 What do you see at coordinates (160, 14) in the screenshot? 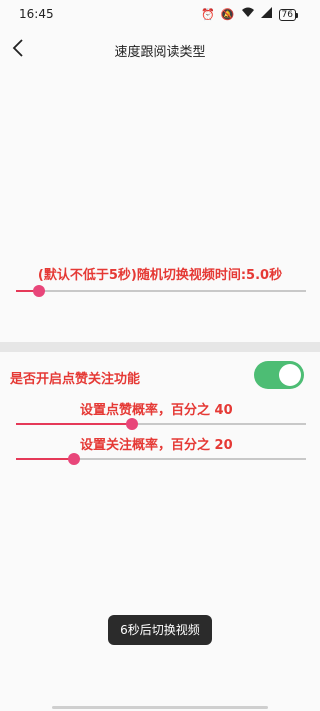
I see `status-bar: 16:45 ⏰ 🔕 76` at bounding box center [160, 14].